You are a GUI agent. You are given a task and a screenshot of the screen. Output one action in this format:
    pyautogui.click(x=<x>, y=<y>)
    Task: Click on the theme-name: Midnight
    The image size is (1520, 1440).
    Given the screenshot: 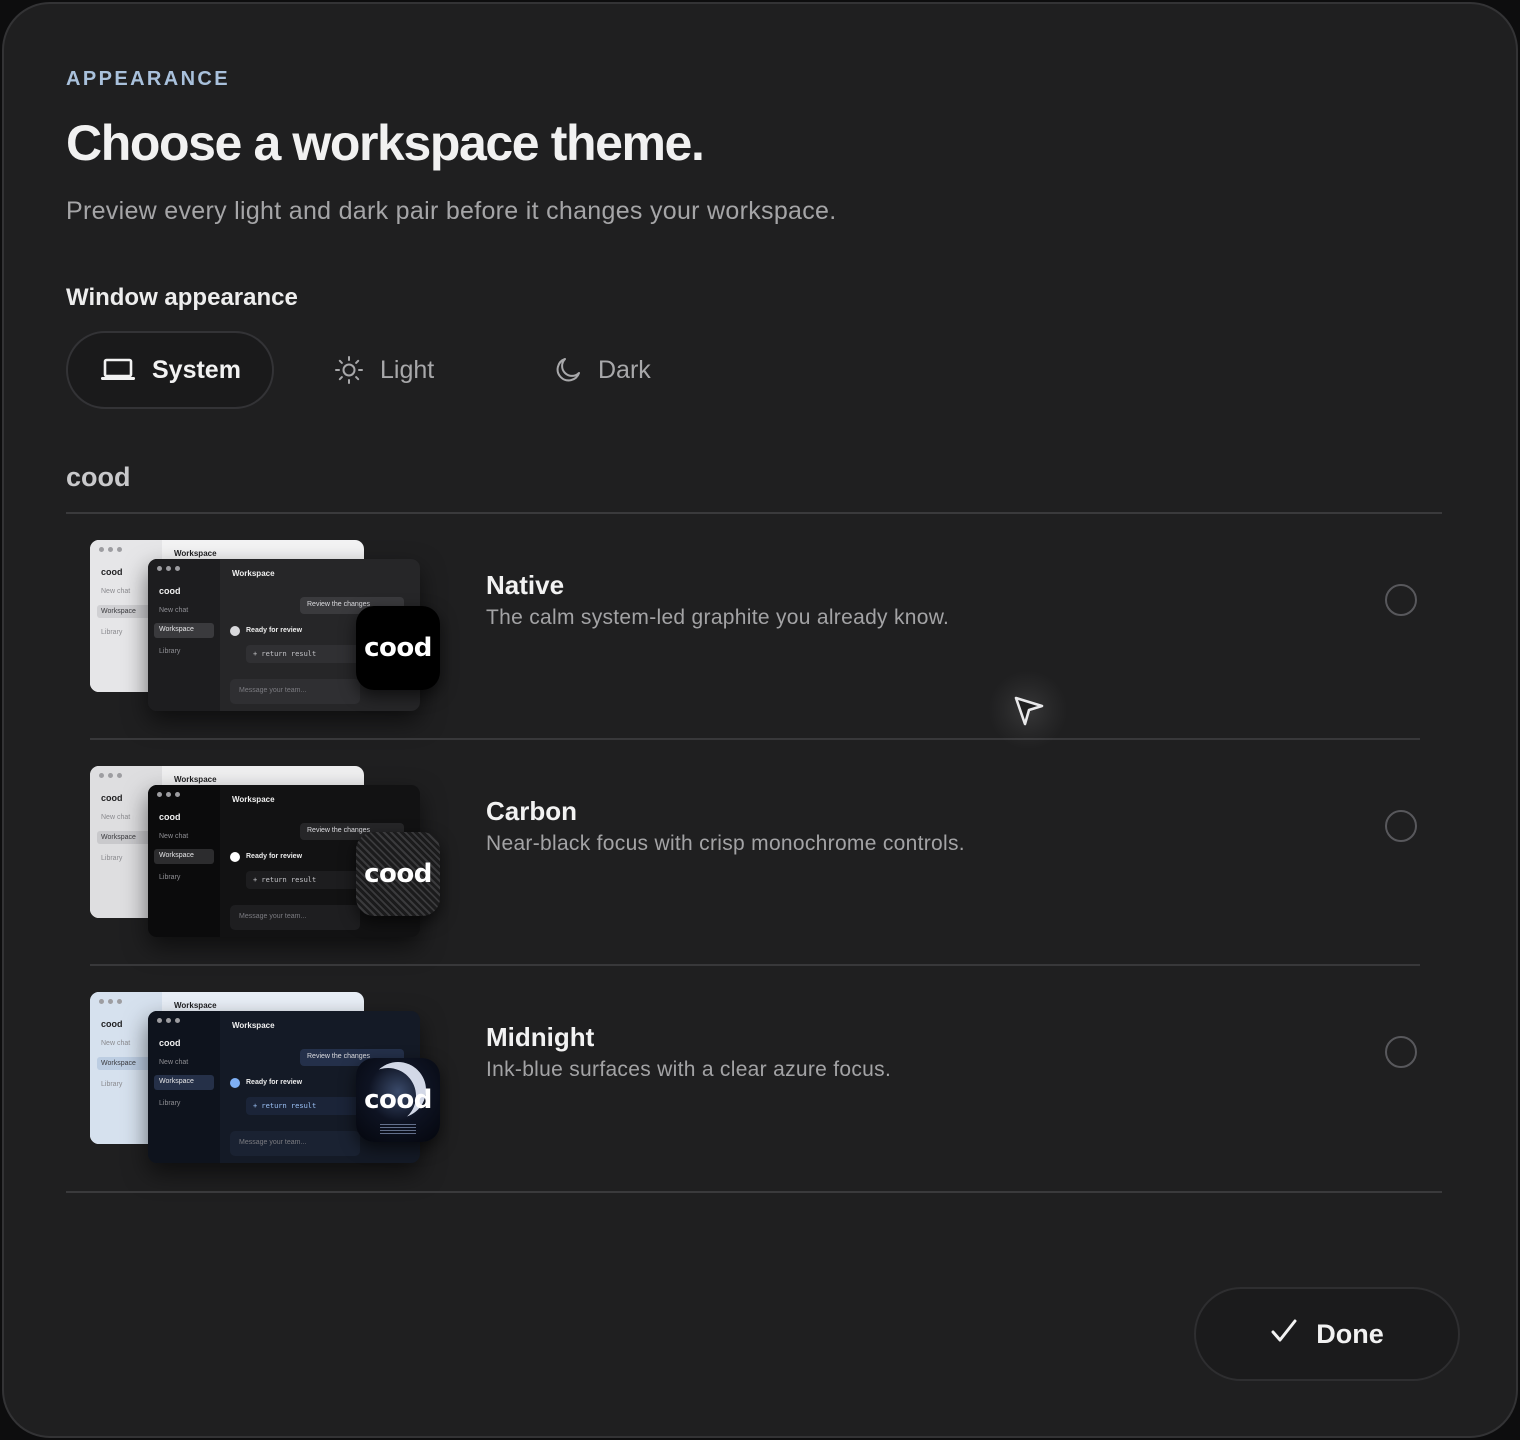 What is the action you would take?
    pyautogui.click(x=540, y=1037)
    